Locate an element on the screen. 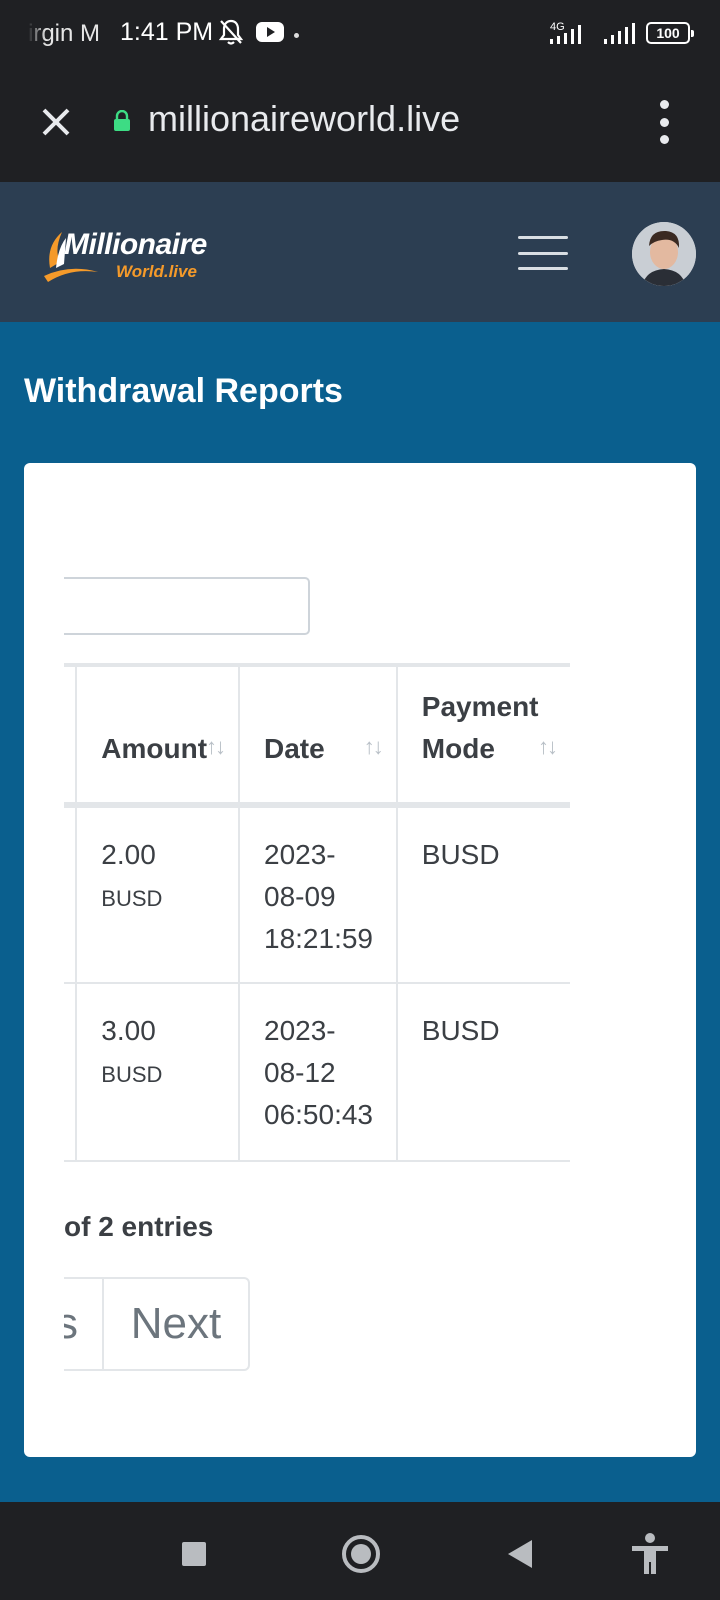 The height and width of the screenshot is (1600, 720). browser-toolbar: millionaireworld.live is located at coordinates (360, 126).